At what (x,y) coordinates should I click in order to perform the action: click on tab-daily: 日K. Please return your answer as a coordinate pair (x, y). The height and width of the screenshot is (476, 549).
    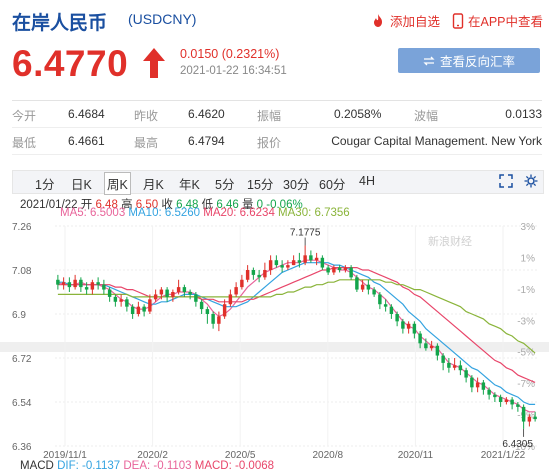
    Looking at the image, I should click on (81, 183).